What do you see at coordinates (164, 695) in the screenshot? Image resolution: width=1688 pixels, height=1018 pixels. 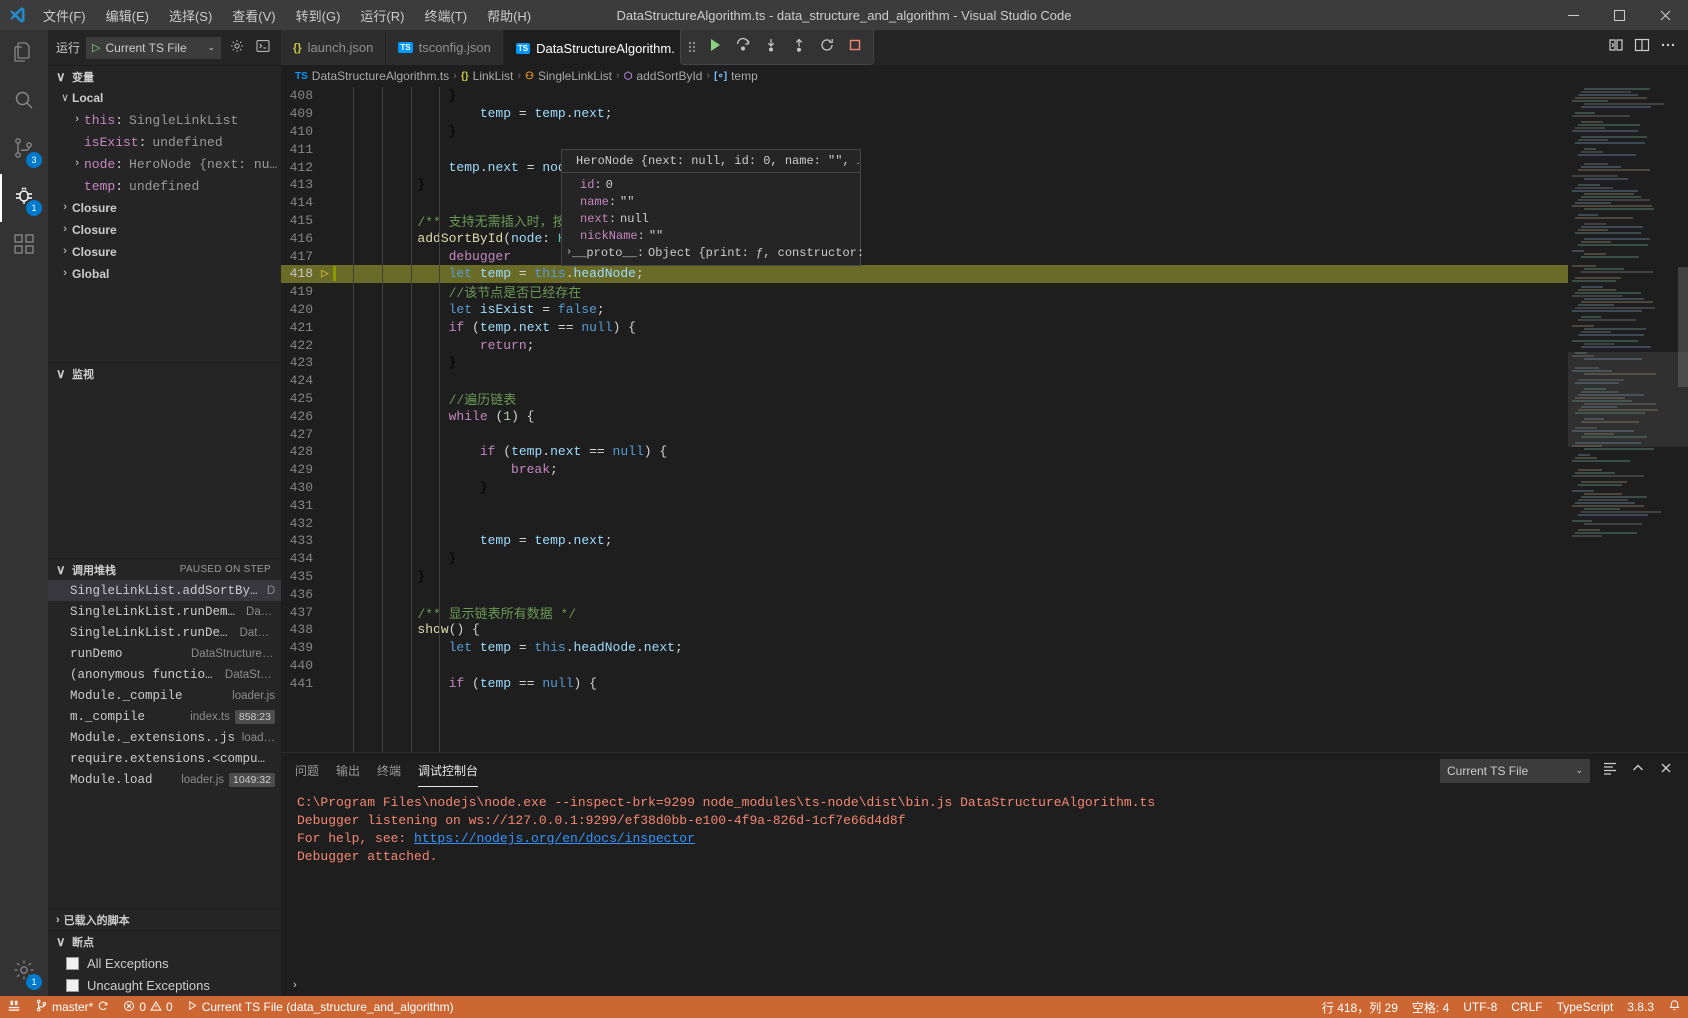 I see `callstack-row: Module._compile loader.js` at bounding box center [164, 695].